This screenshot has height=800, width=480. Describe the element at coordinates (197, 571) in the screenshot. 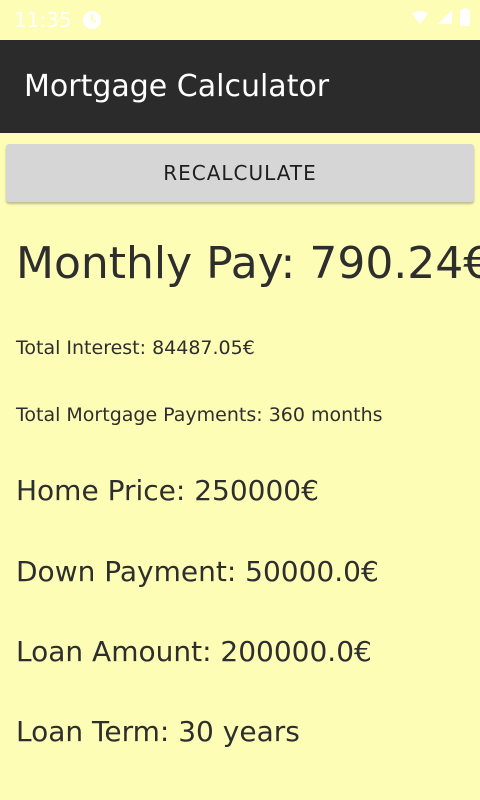

I see `down-payment: Down Payment: 50000.0€` at that location.